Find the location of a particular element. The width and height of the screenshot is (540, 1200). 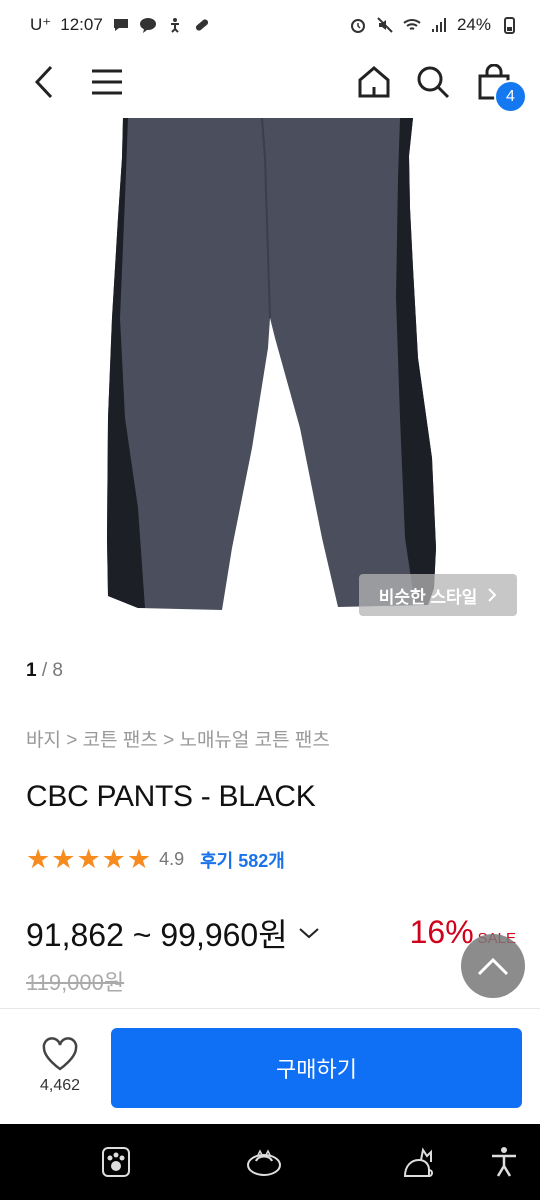

similar-style-label: 비슷한 스타일 is located at coordinates (428, 597).